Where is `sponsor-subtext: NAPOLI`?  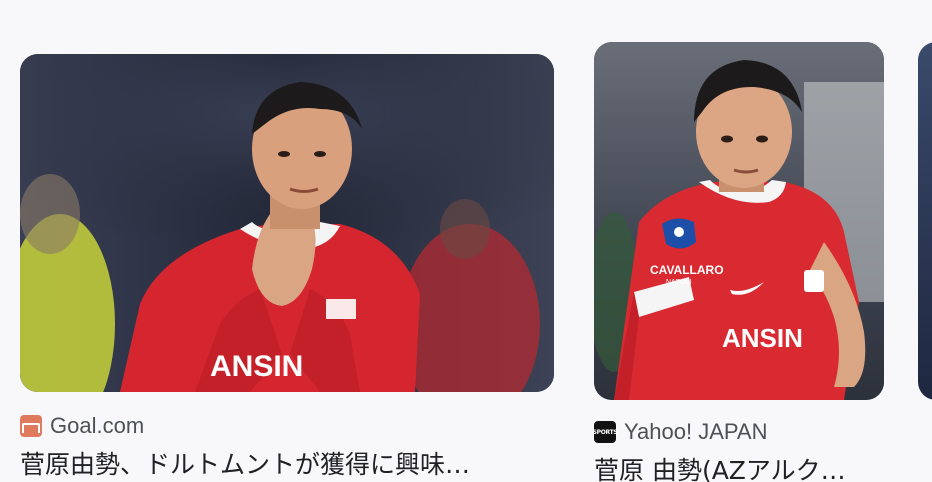
sponsor-subtext: NAPOLI is located at coordinates (679, 282).